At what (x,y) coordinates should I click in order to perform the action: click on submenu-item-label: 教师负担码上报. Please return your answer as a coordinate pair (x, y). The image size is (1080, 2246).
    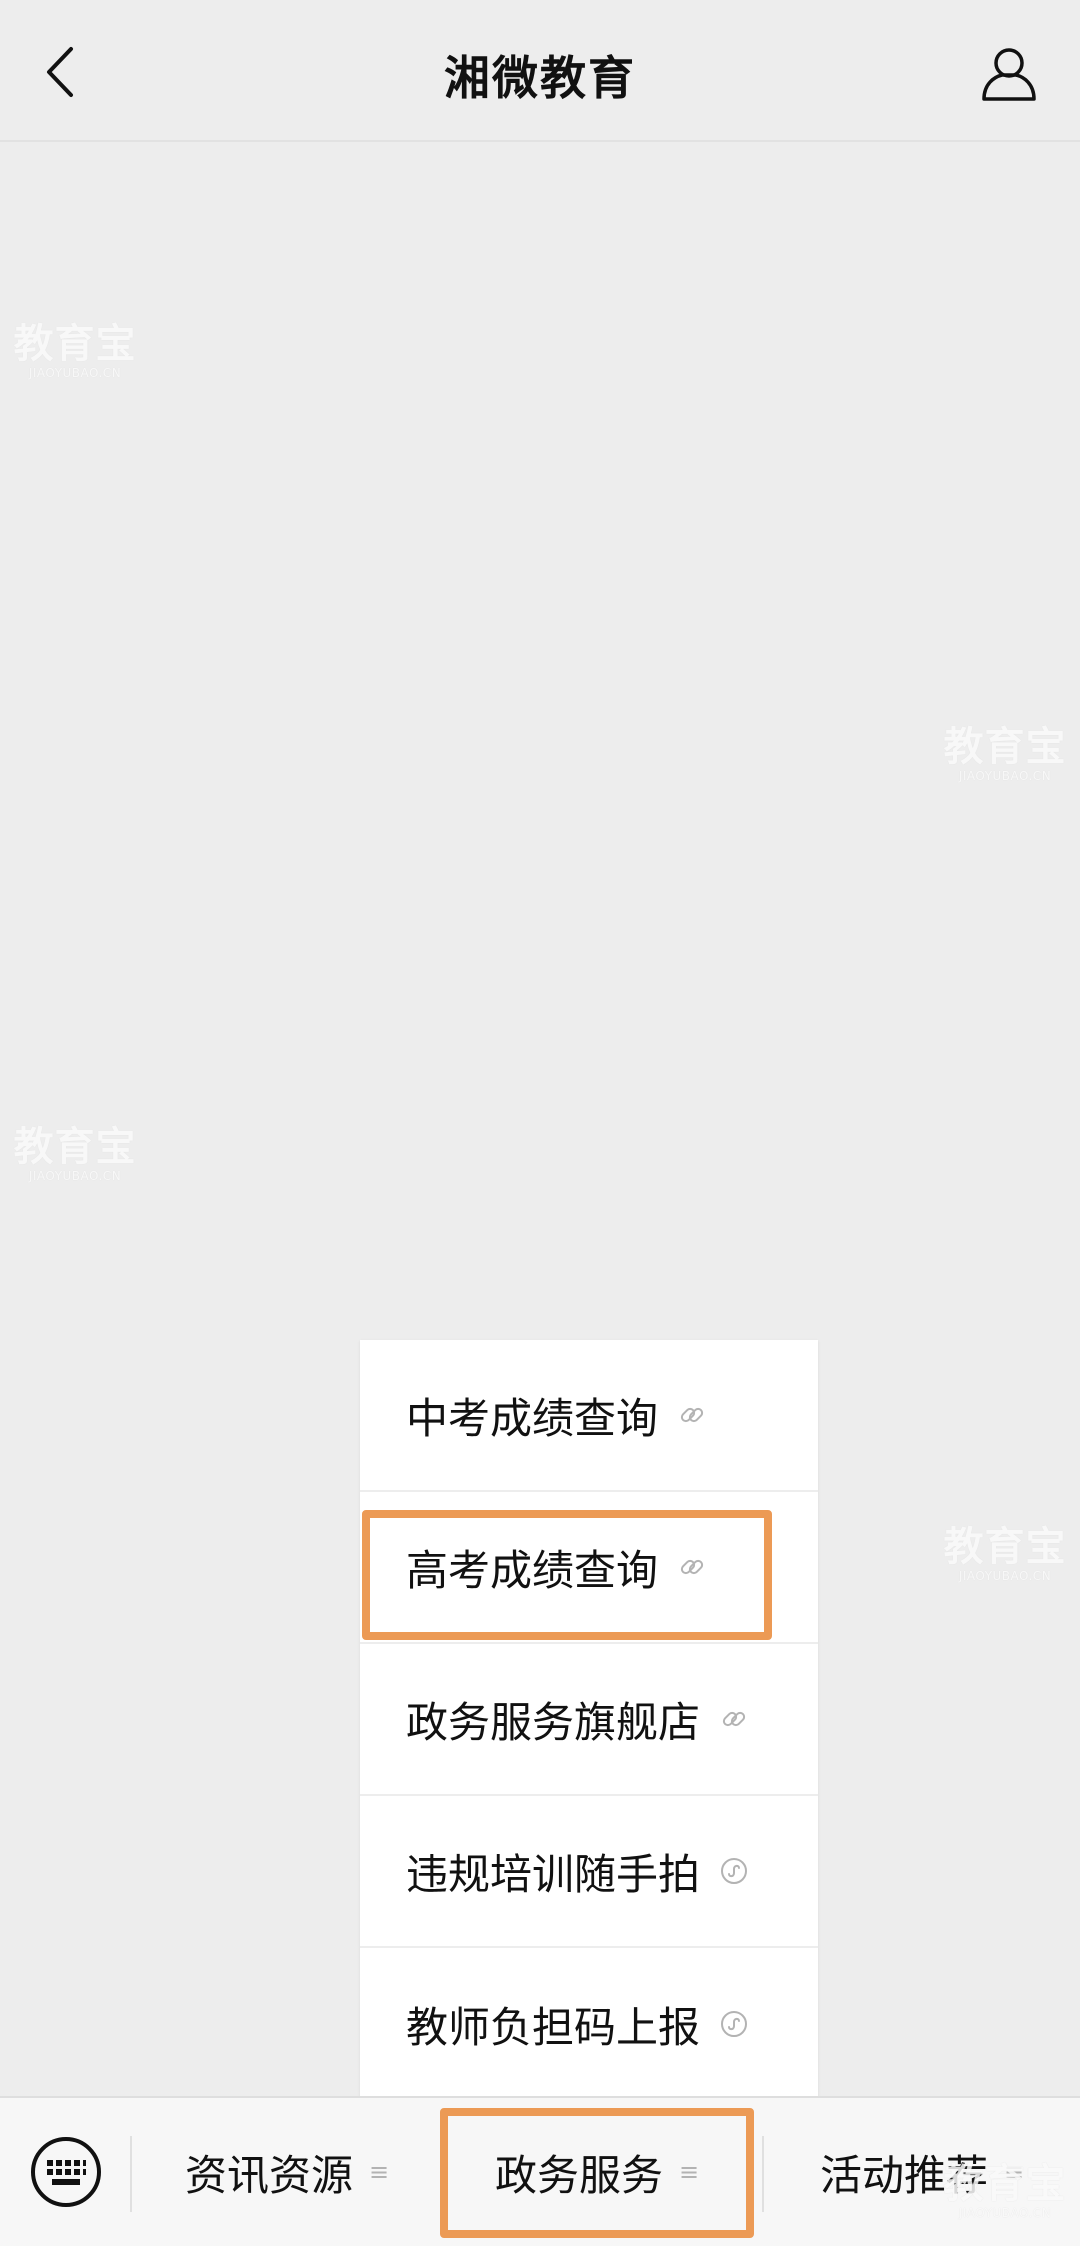
    Looking at the image, I should click on (553, 2027).